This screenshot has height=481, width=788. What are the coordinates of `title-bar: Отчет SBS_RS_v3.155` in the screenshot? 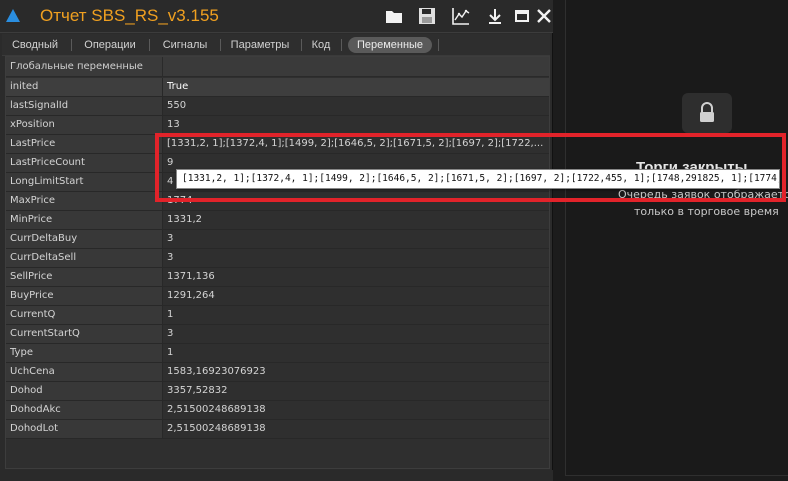 It's located at (276, 16).